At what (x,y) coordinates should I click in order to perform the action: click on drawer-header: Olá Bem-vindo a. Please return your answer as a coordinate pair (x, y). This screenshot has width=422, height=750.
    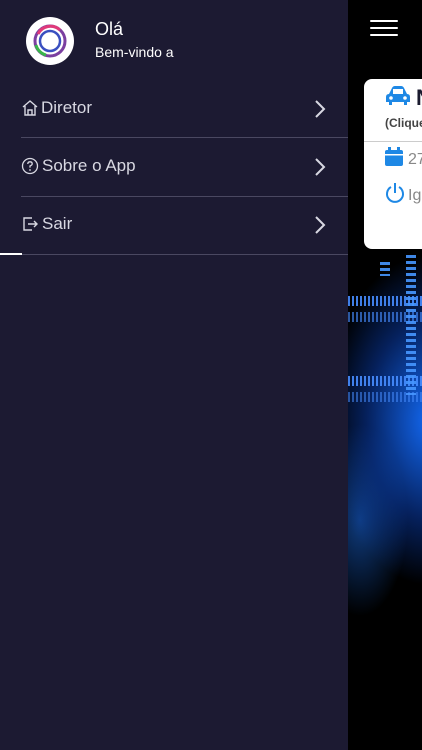
    Looking at the image, I should click on (174, 40).